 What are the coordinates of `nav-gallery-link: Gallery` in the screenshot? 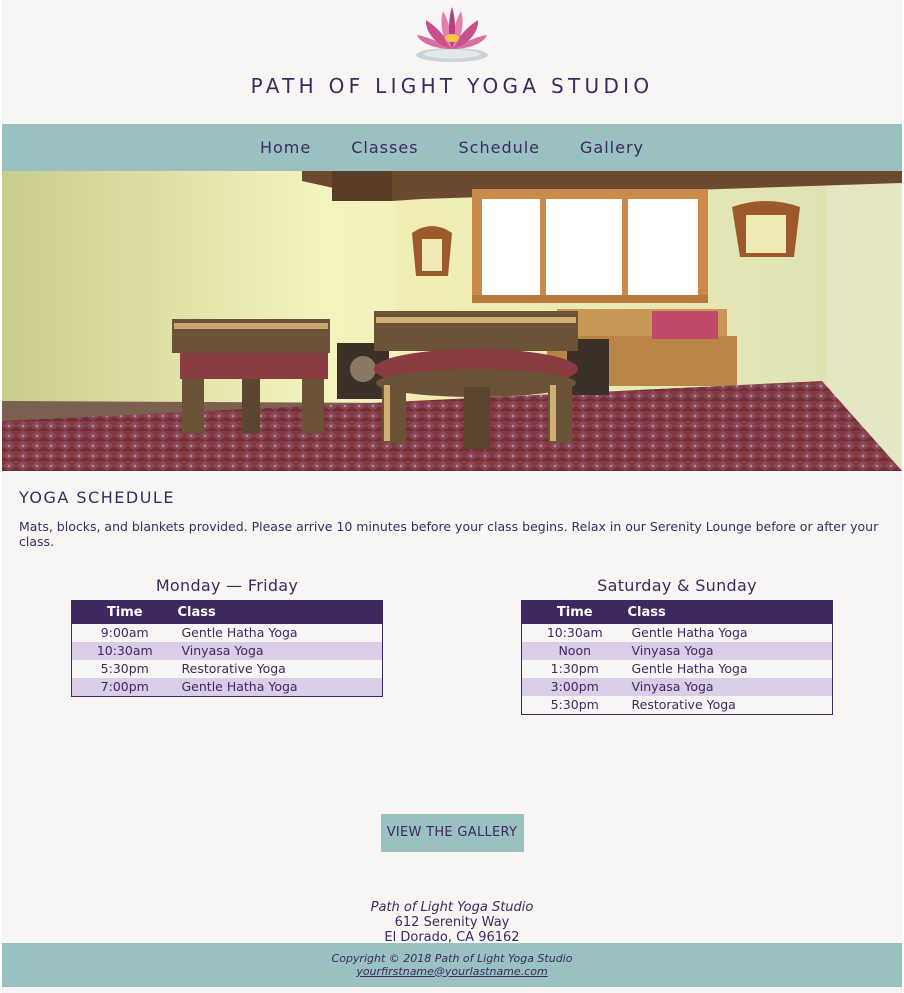 It's located at (612, 147).